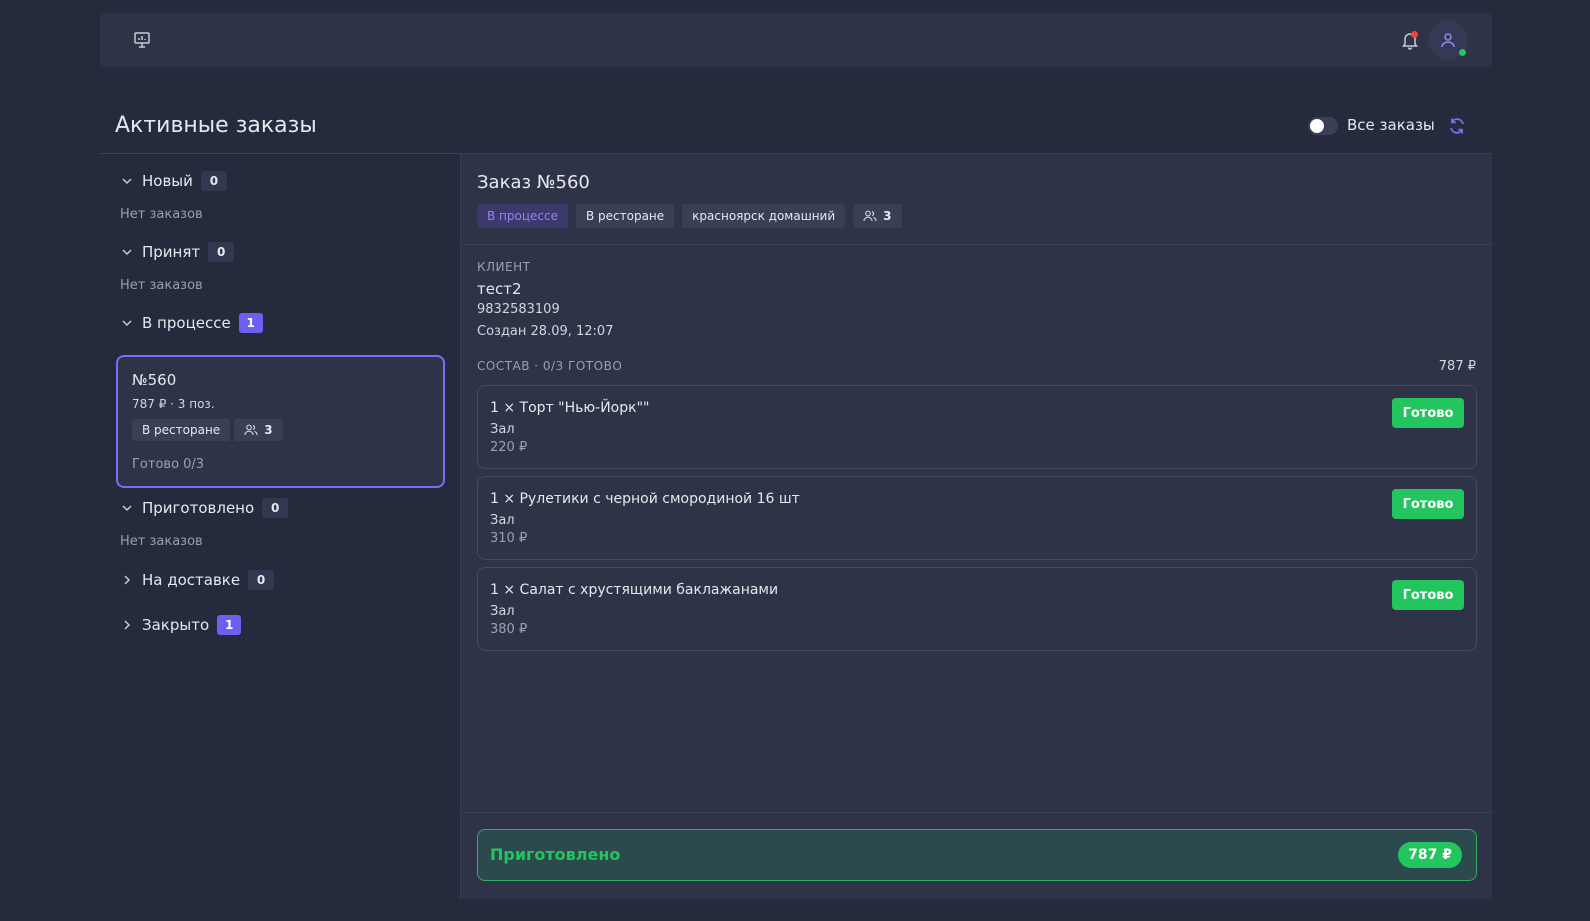  What do you see at coordinates (1430, 855) in the screenshot?
I see `order-total-badge: 787 ₽` at bounding box center [1430, 855].